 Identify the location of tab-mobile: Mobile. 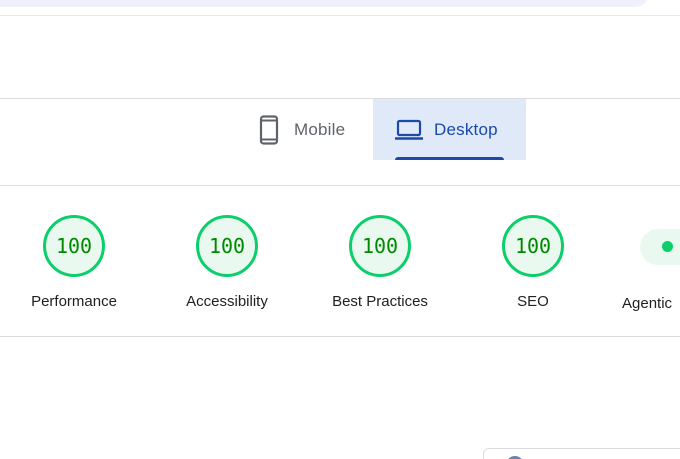
(309, 129).